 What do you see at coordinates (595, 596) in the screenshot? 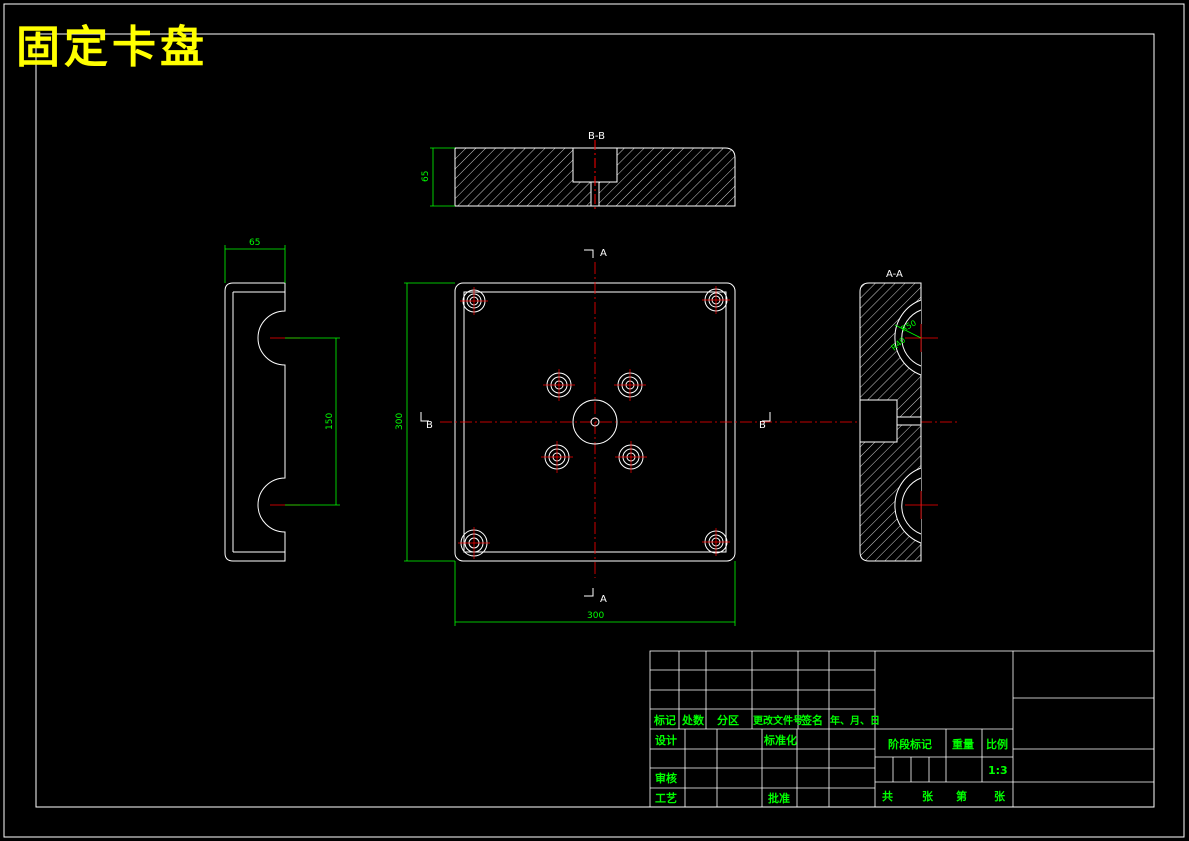
I see `cut-marker-a-bottom: A` at bounding box center [595, 596].